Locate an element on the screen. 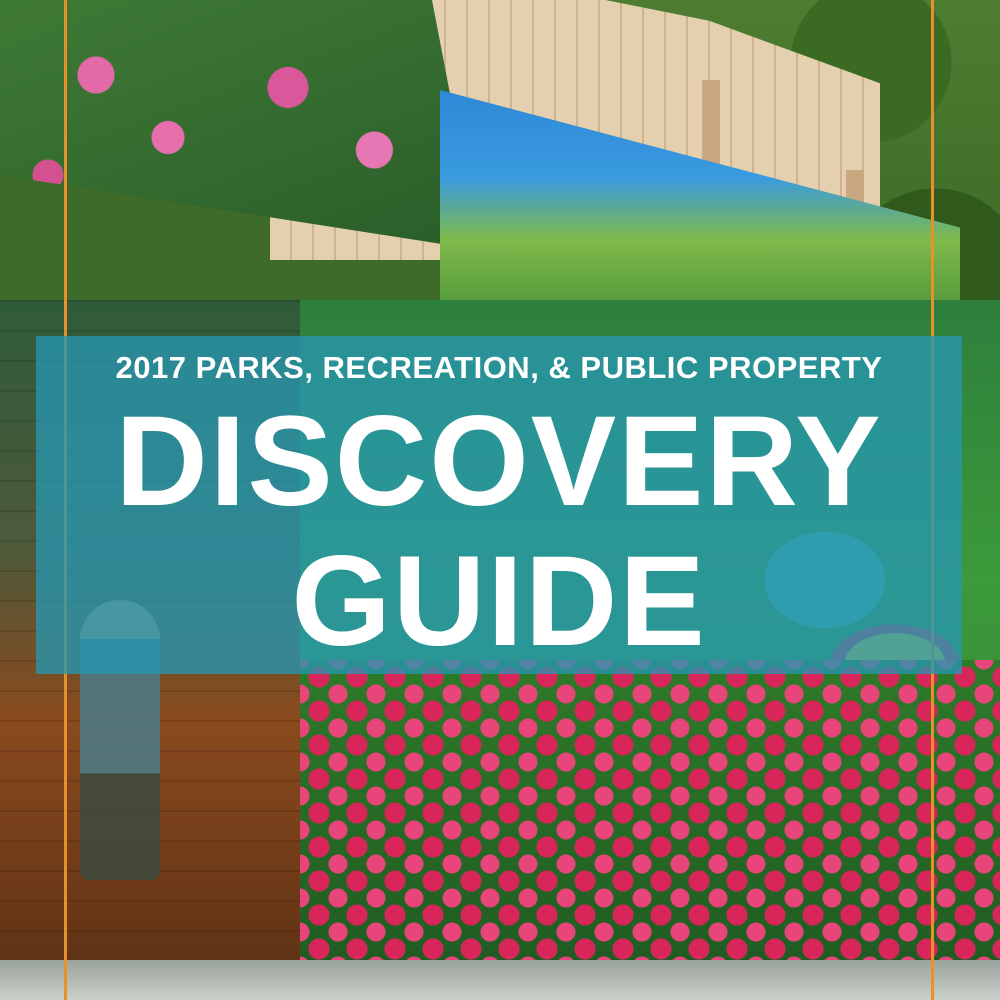  mural-wall-roses-top is located at coordinates (240, 125).